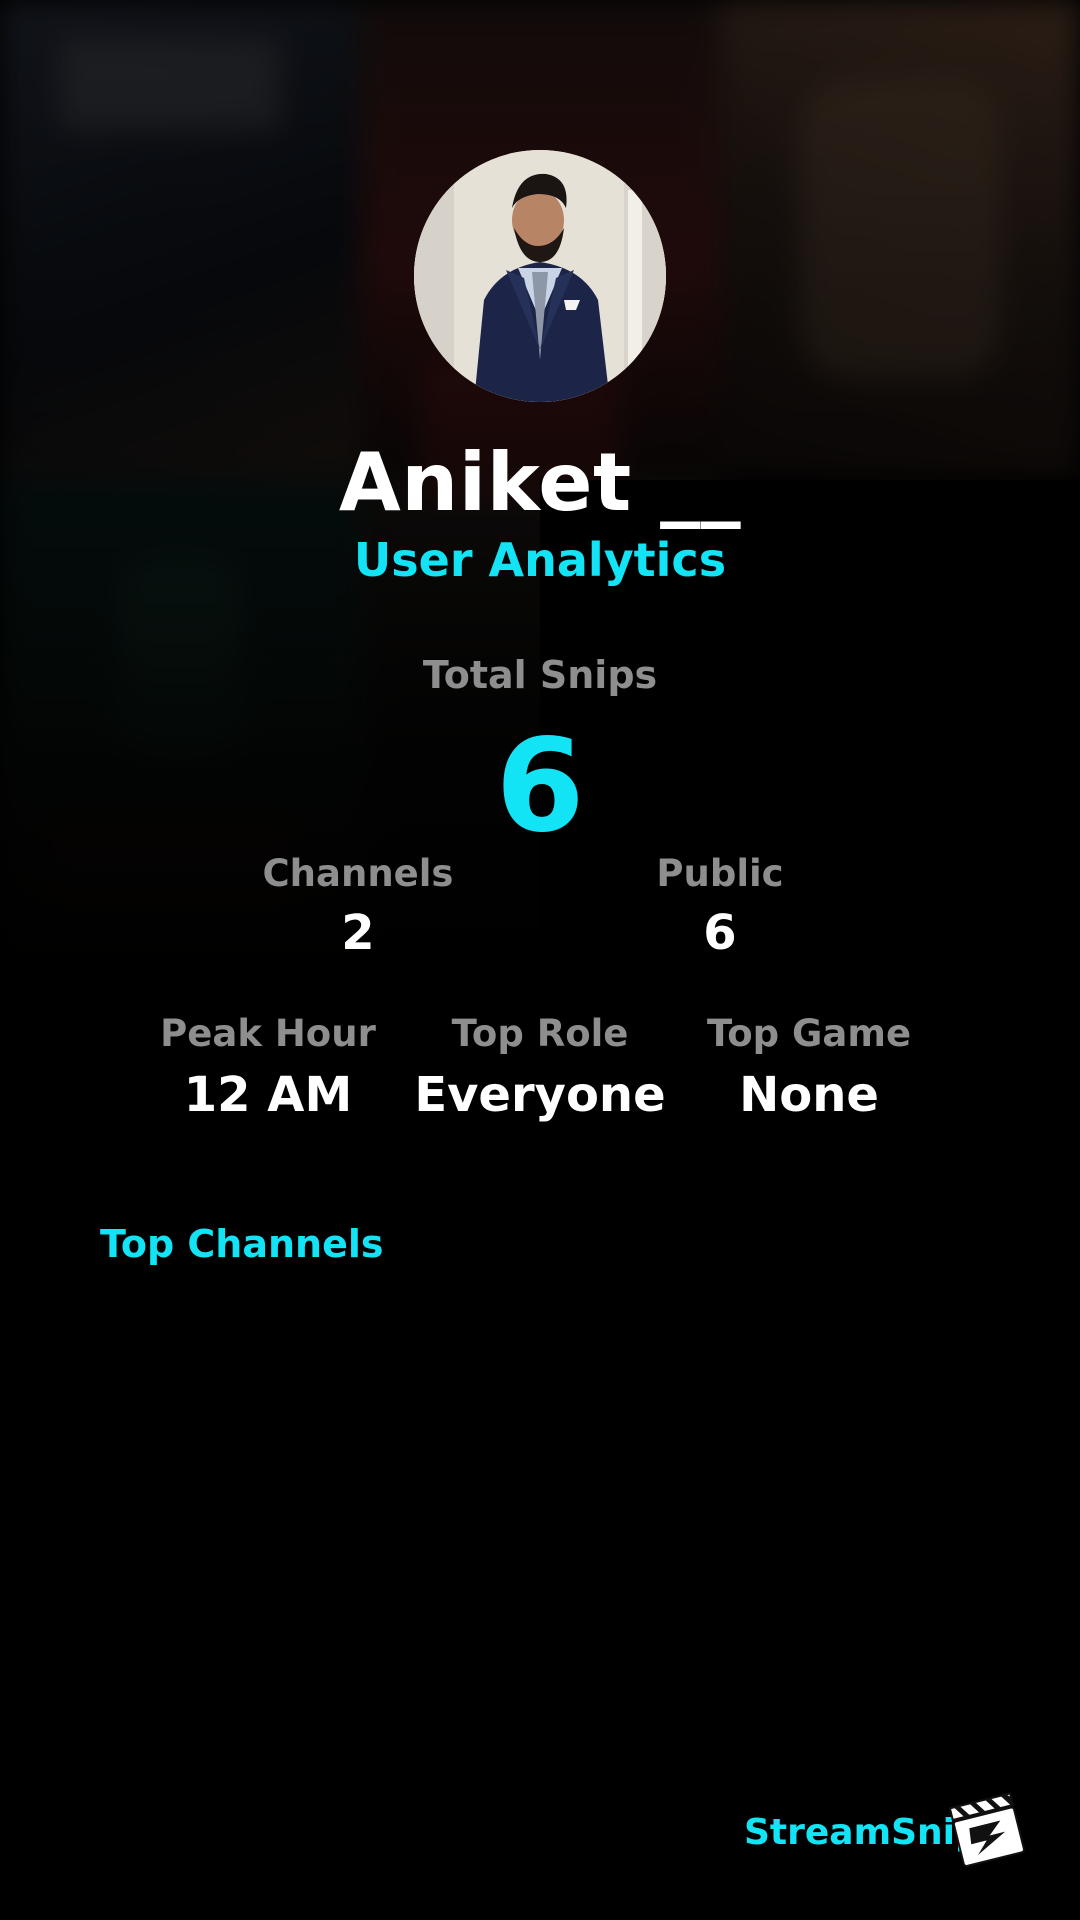 The width and height of the screenshot is (1080, 1920). What do you see at coordinates (540, 560) in the screenshot?
I see `page-subtitle: User Analytics` at bounding box center [540, 560].